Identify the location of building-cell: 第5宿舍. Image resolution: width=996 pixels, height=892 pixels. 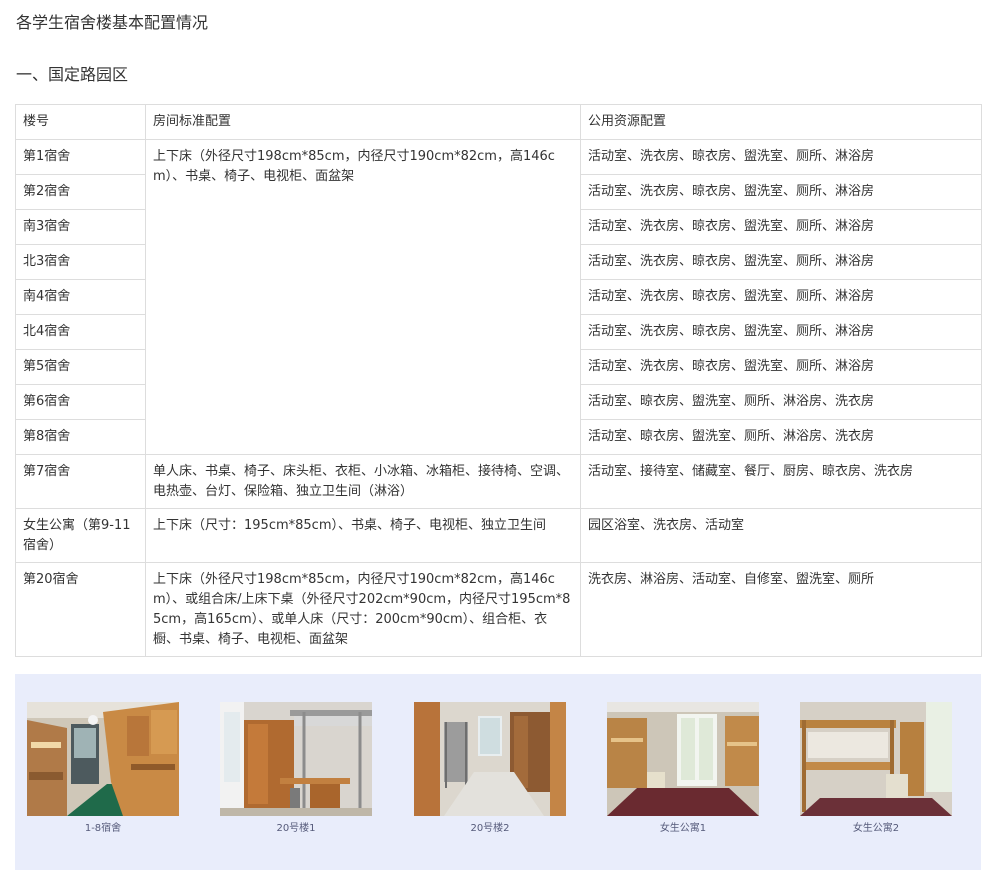
(80, 367).